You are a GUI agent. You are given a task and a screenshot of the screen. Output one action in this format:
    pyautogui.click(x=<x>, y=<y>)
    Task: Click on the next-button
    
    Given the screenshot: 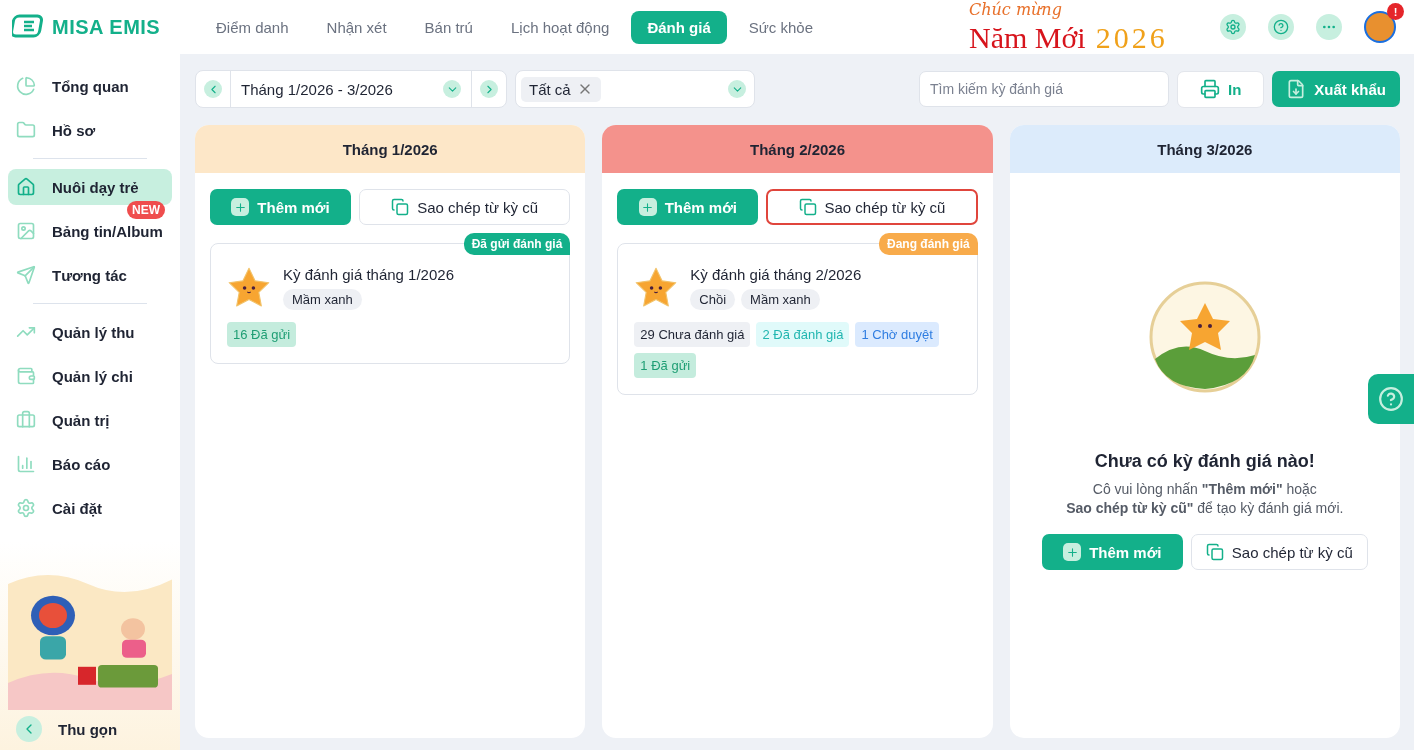 What is the action you would take?
    pyautogui.click(x=489, y=89)
    